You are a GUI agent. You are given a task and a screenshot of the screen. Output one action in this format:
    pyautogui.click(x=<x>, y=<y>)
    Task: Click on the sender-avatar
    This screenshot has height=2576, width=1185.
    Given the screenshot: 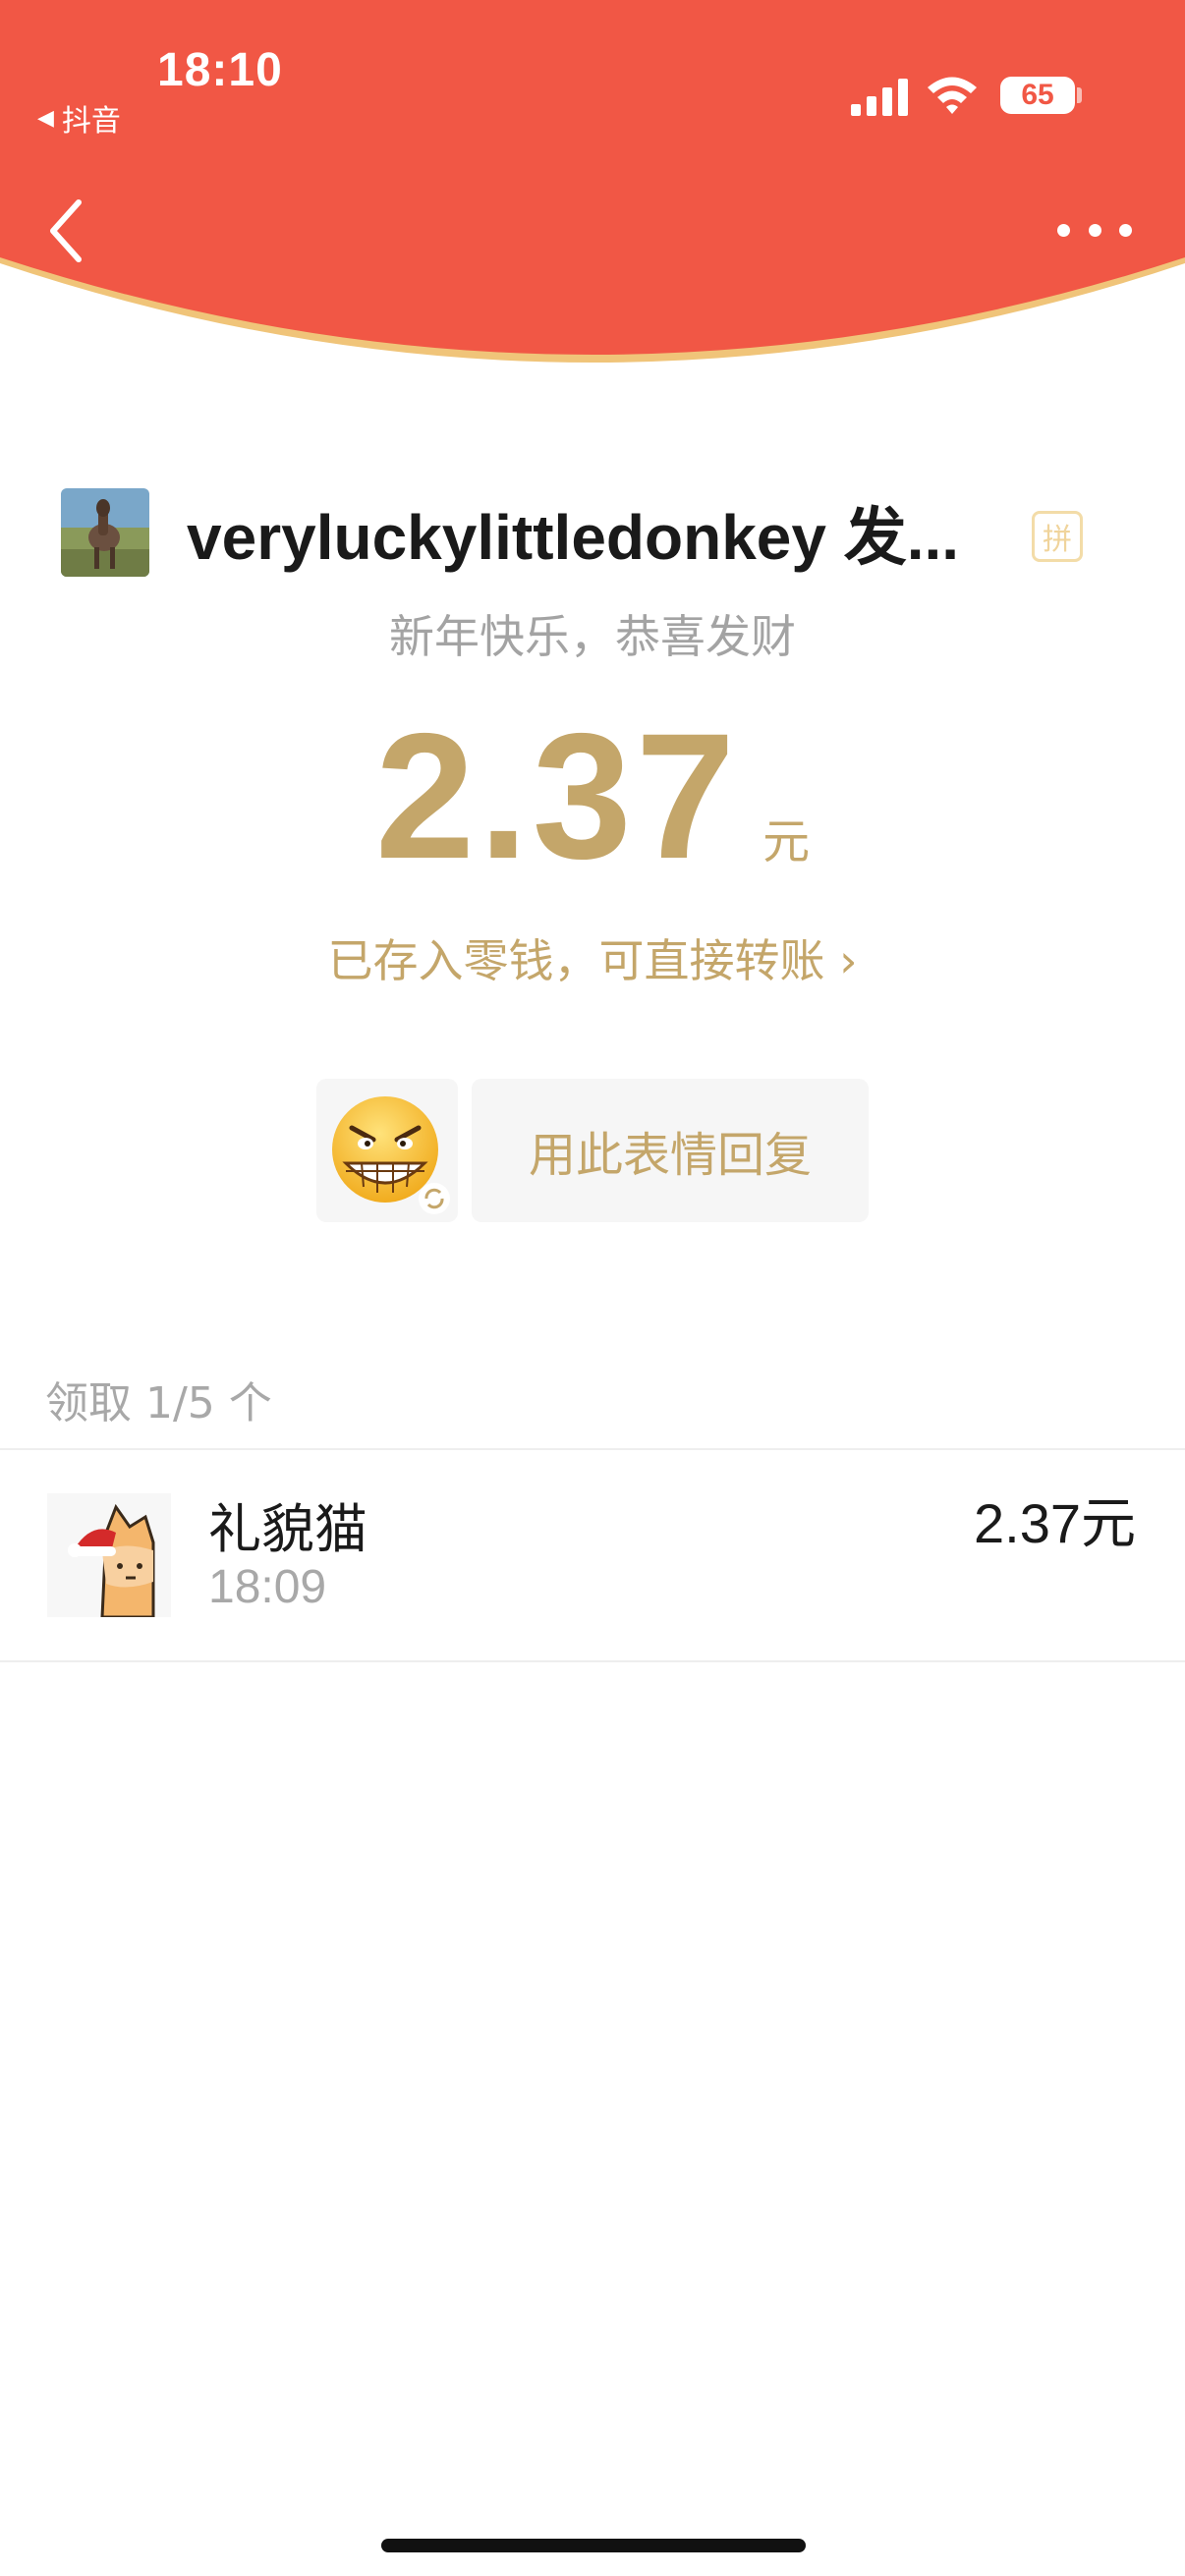 What is the action you would take?
    pyautogui.click(x=105, y=532)
    